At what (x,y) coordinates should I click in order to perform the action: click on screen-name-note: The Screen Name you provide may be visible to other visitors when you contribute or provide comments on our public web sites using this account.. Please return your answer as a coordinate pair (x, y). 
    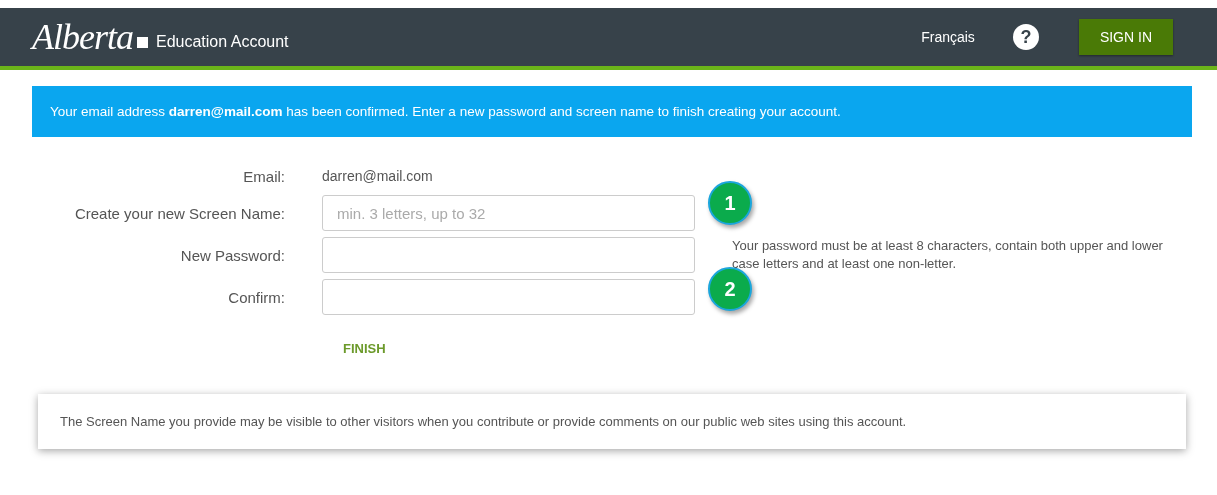
    Looking at the image, I should click on (612, 421).